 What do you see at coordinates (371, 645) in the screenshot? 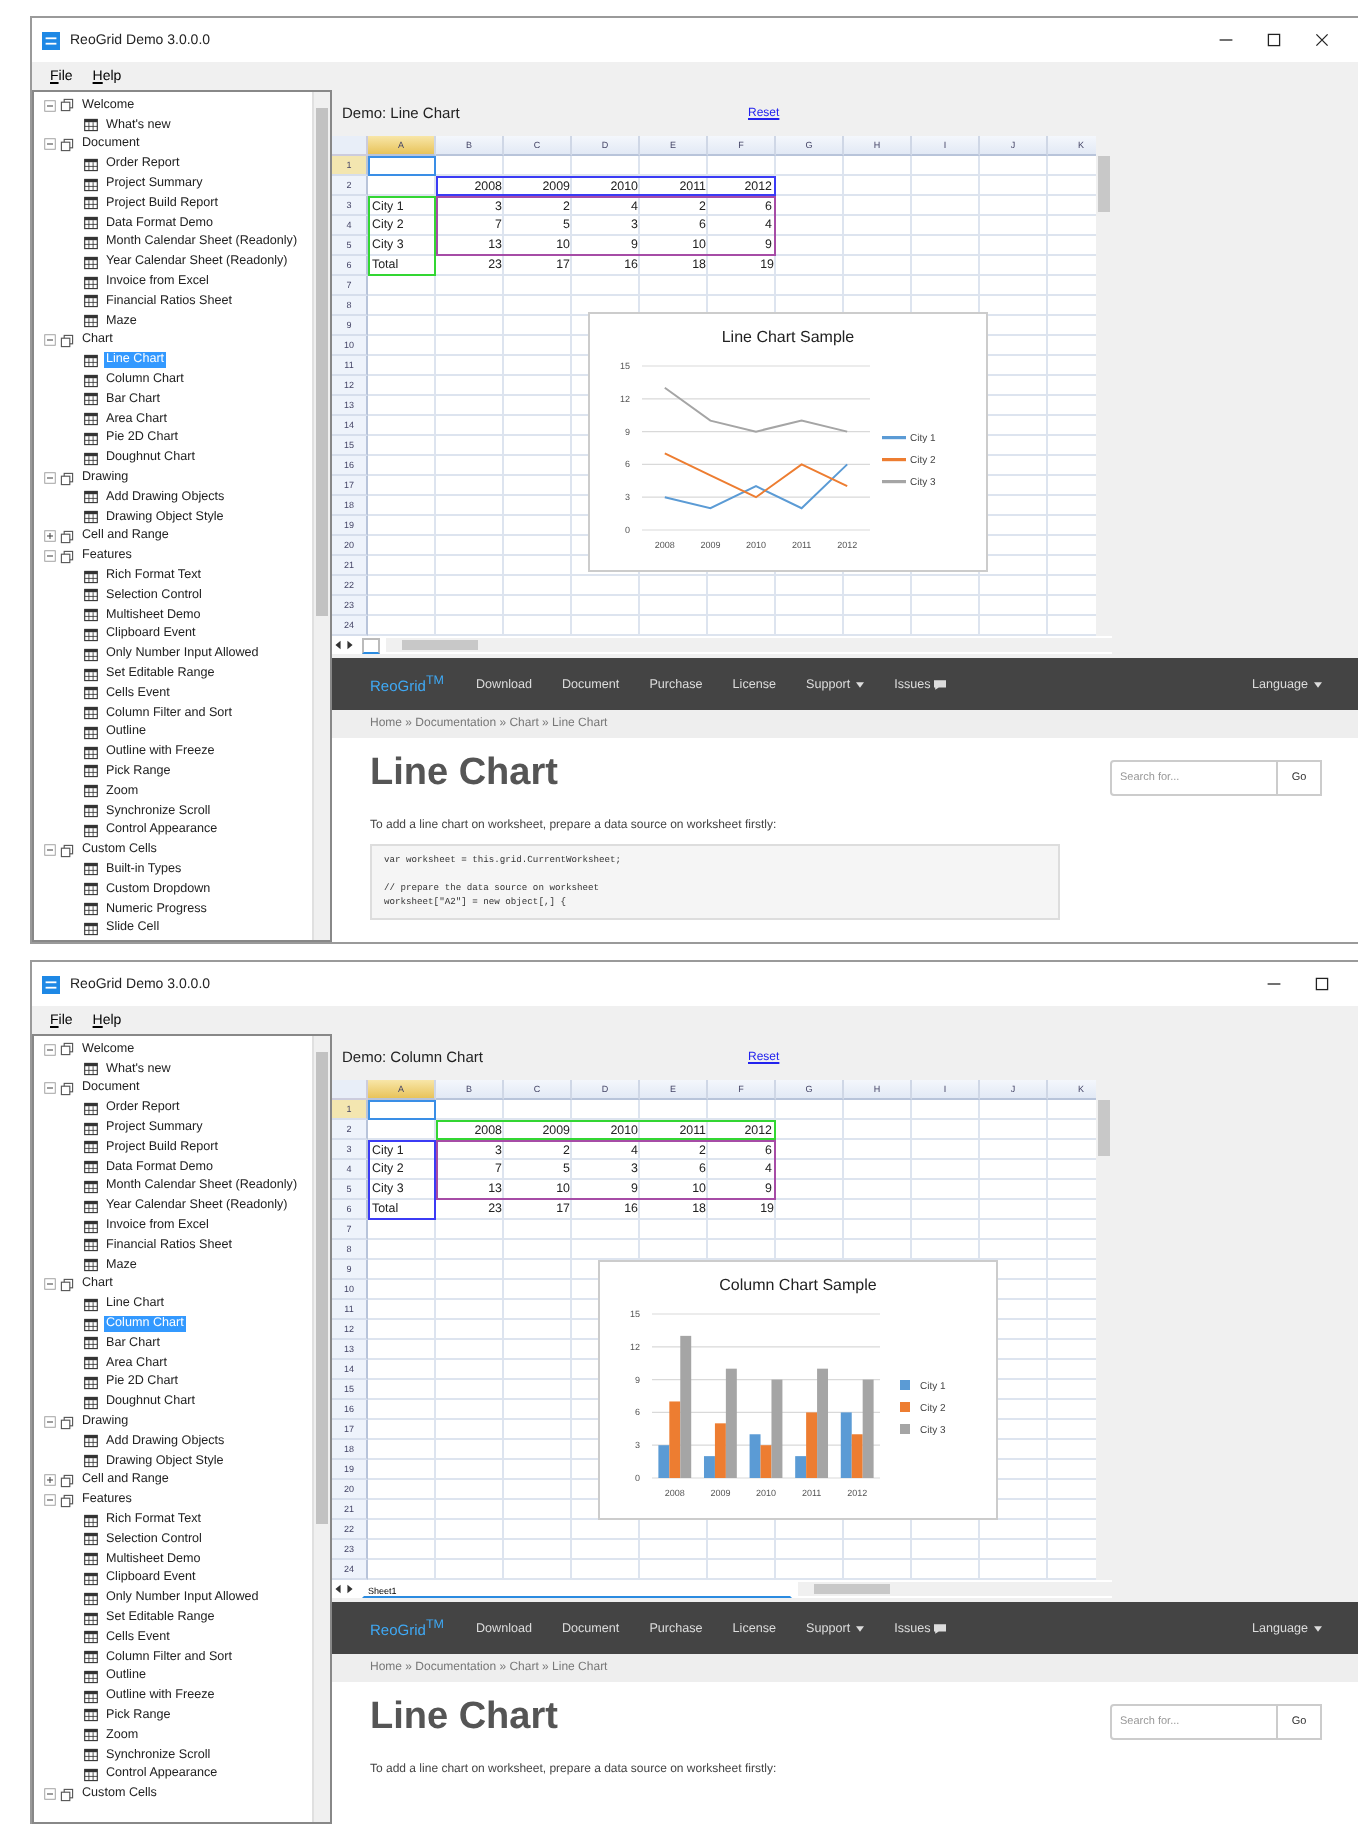
I see `sheet-tab` at bounding box center [371, 645].